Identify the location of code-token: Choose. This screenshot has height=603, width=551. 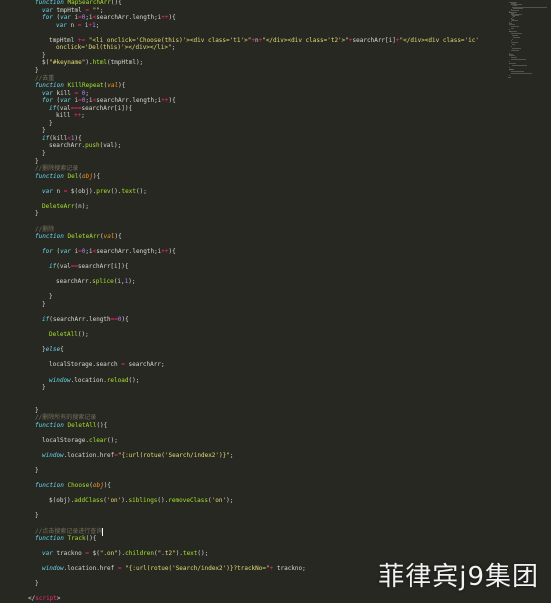
(79, 485).